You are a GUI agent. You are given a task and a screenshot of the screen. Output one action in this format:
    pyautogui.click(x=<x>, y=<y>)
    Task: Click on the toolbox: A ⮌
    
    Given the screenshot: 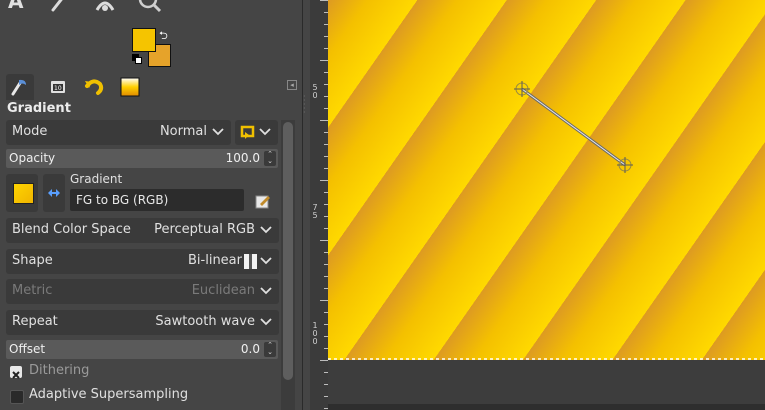 What is the action you would take?
    pyautogui.click(x=151, y=36)
    